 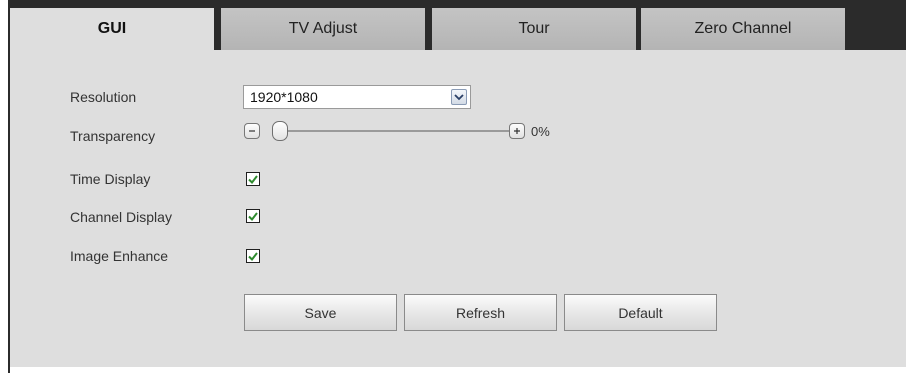 I want to click on channel-display-label: Channel Display, so click(x=121, y=217).